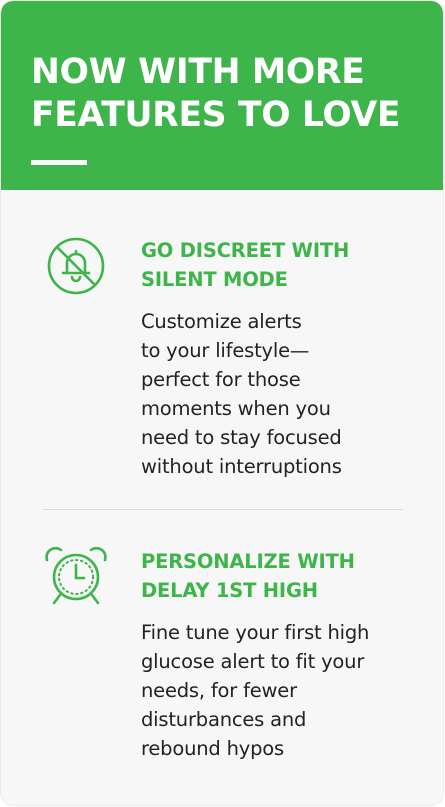  What do you see at coordinates (241, 466) in the screenshot?
I see `feature-desc-line: without interruptions` at bounding box center [241, 466].